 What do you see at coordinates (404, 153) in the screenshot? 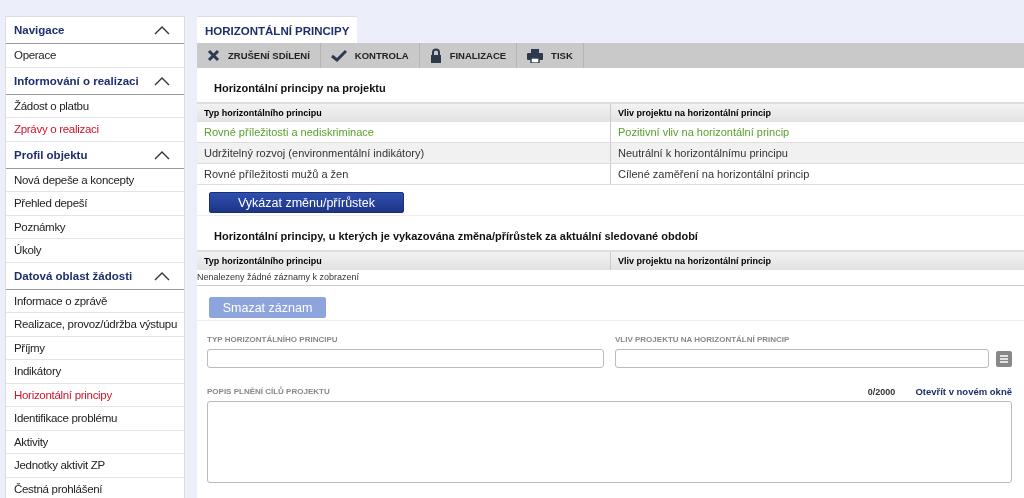
I see `table-cell: Udržitelný rozvoj (environmentální indikátory)` at bounding box center [404, 153].